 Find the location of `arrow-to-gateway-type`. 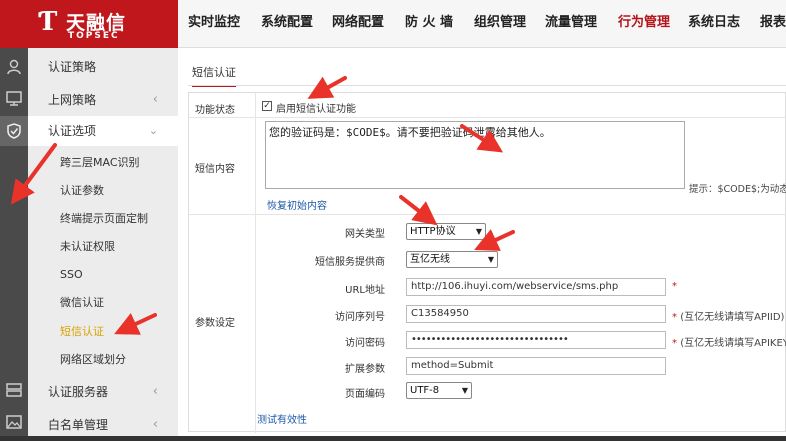

arrow-to-gateway-type is located at coordinates (418, 210).